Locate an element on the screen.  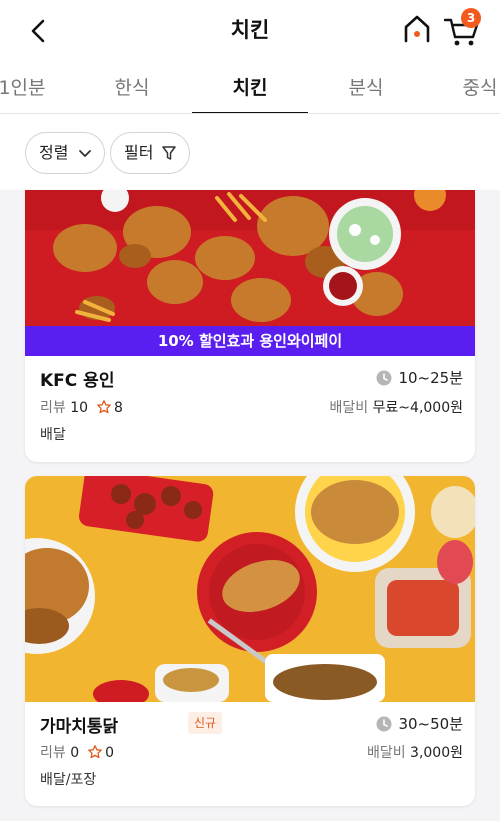
sort-button: 정렬 is located at coordinates (65, 153).